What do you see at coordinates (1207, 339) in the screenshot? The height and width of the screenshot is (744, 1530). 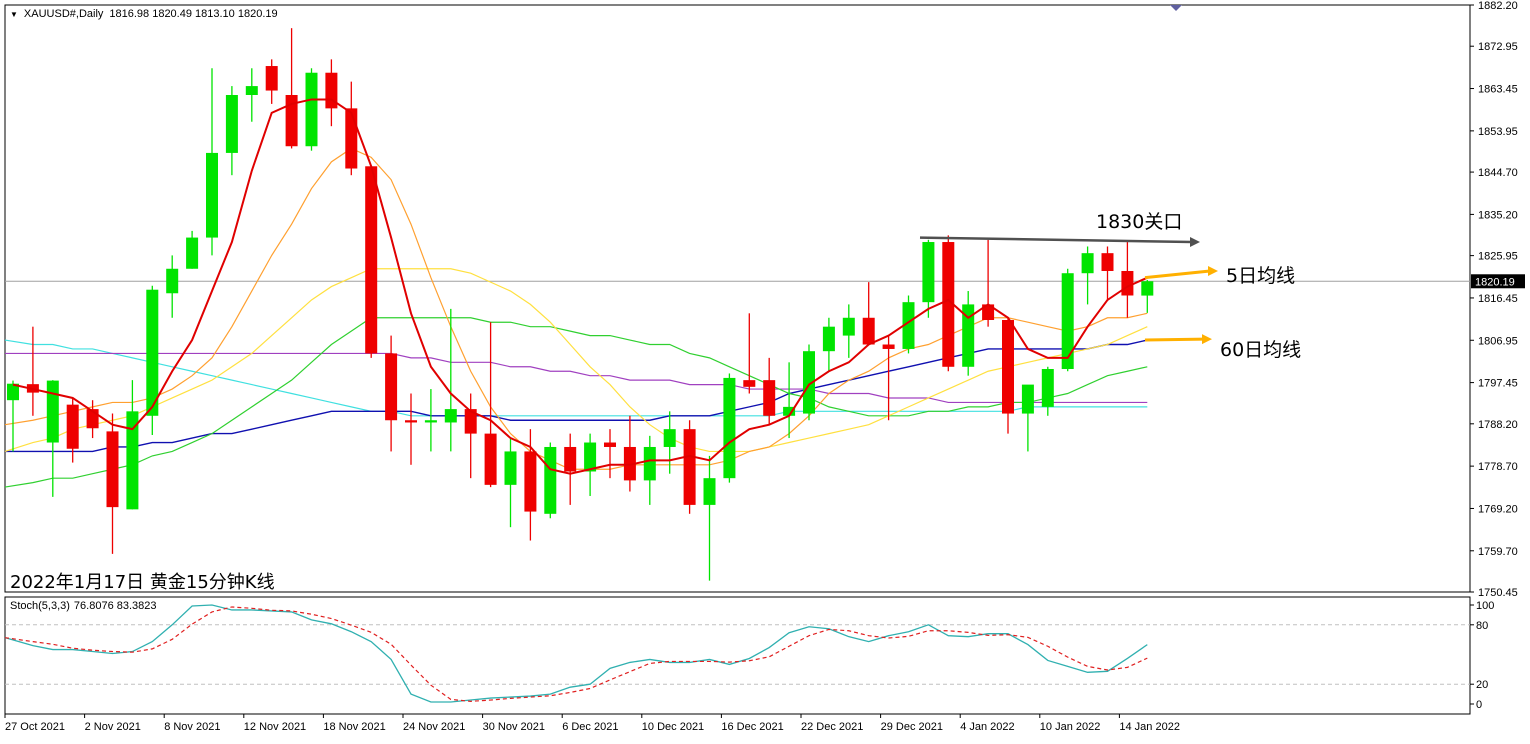 I see `arrow-ma60-head` at bounding box center [1207, 339].